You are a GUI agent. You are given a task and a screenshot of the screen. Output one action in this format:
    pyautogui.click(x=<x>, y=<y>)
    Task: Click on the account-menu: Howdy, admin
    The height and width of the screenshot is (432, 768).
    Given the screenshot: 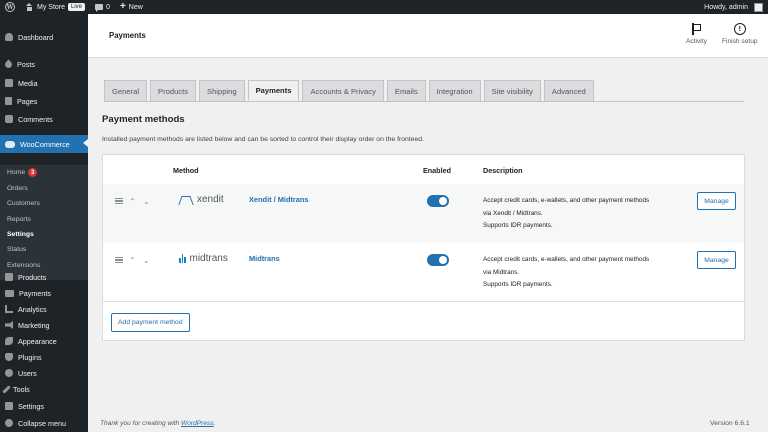 What is the action you would take?
    pyautogui.click(x=733, y=7)
    